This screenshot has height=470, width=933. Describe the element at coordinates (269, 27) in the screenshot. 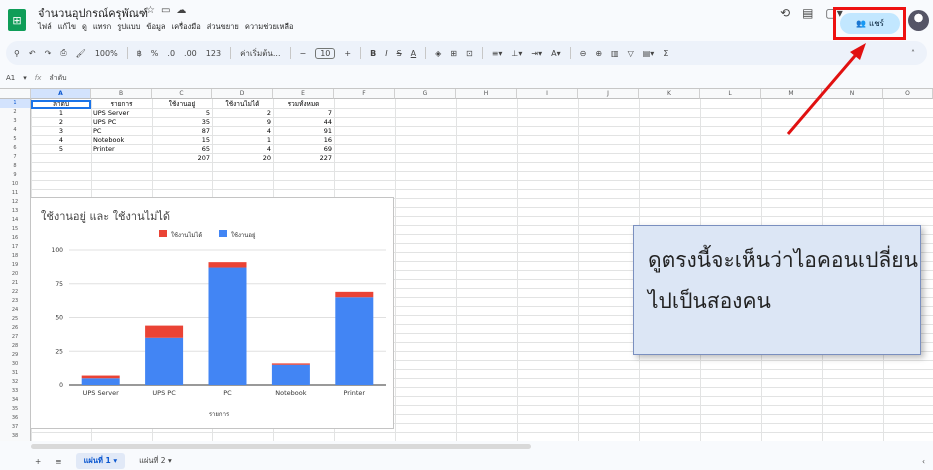

I see `menu-help: ความช่วยเหลือ` at that location.